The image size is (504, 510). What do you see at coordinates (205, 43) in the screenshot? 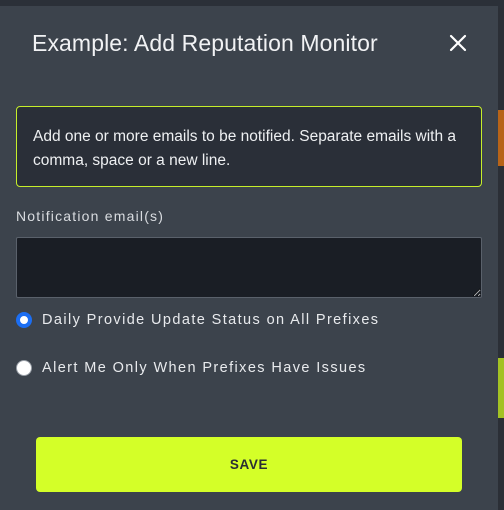
I see `modal-title: Example: Add Reputation Monitor` at bounding box center [205, 43].